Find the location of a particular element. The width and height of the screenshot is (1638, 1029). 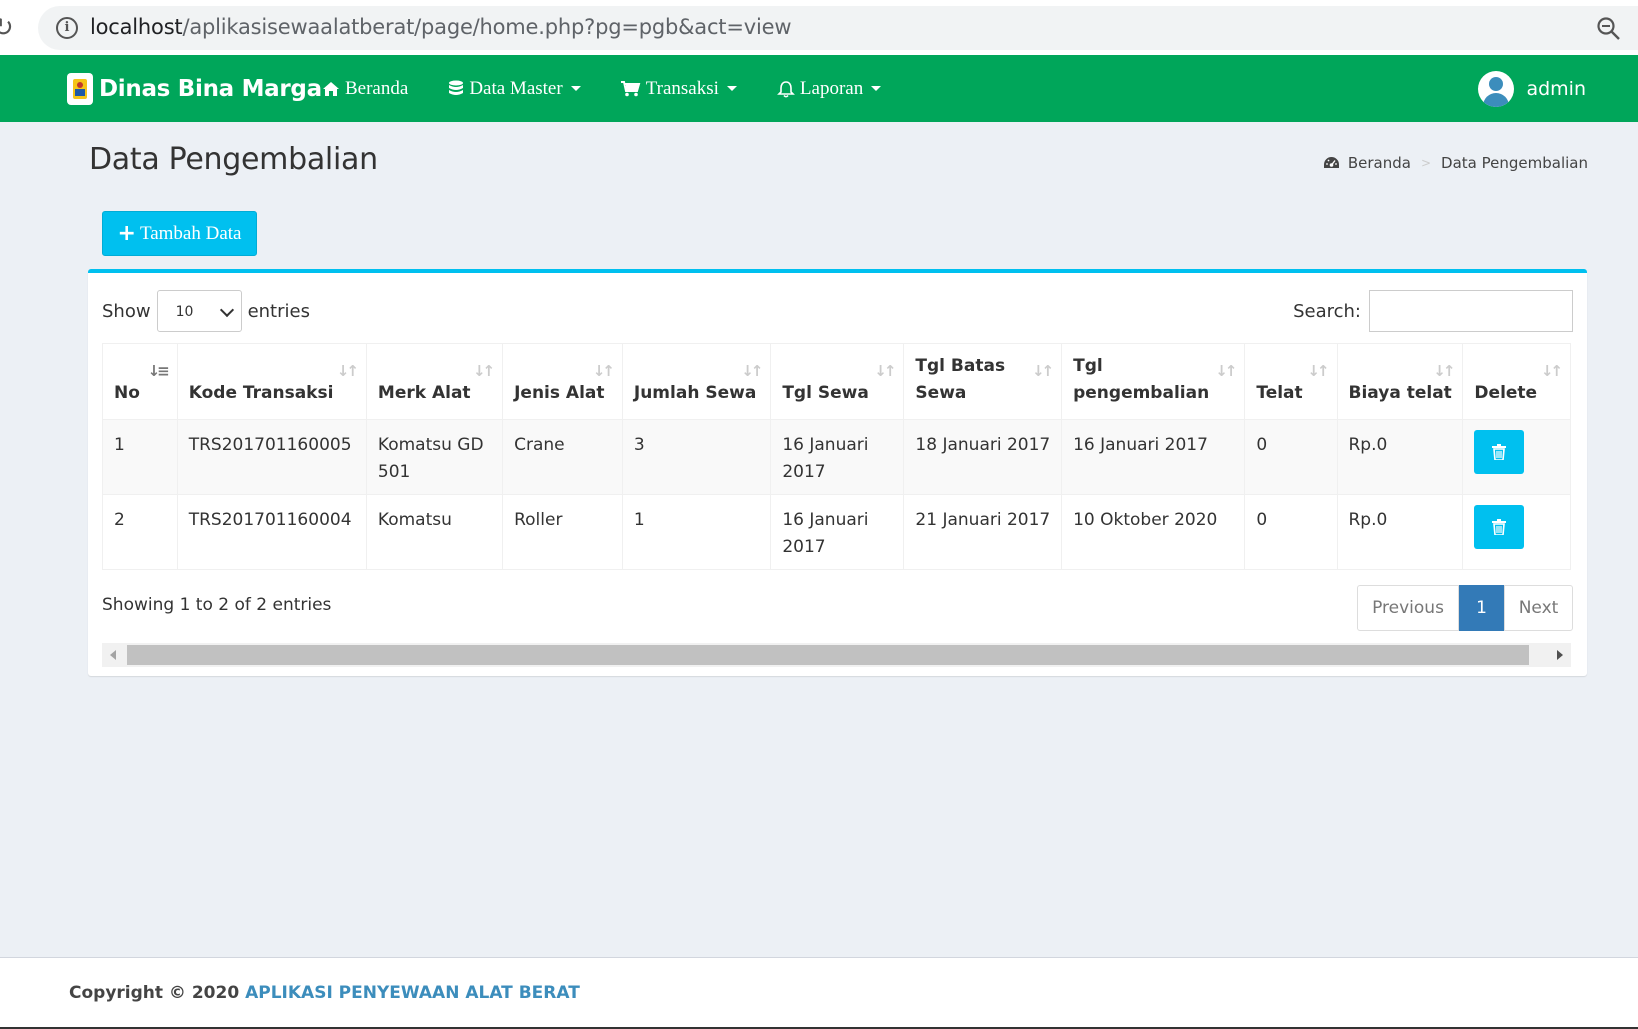

column-header-label: Delete is located at coordinates (1506, 393).